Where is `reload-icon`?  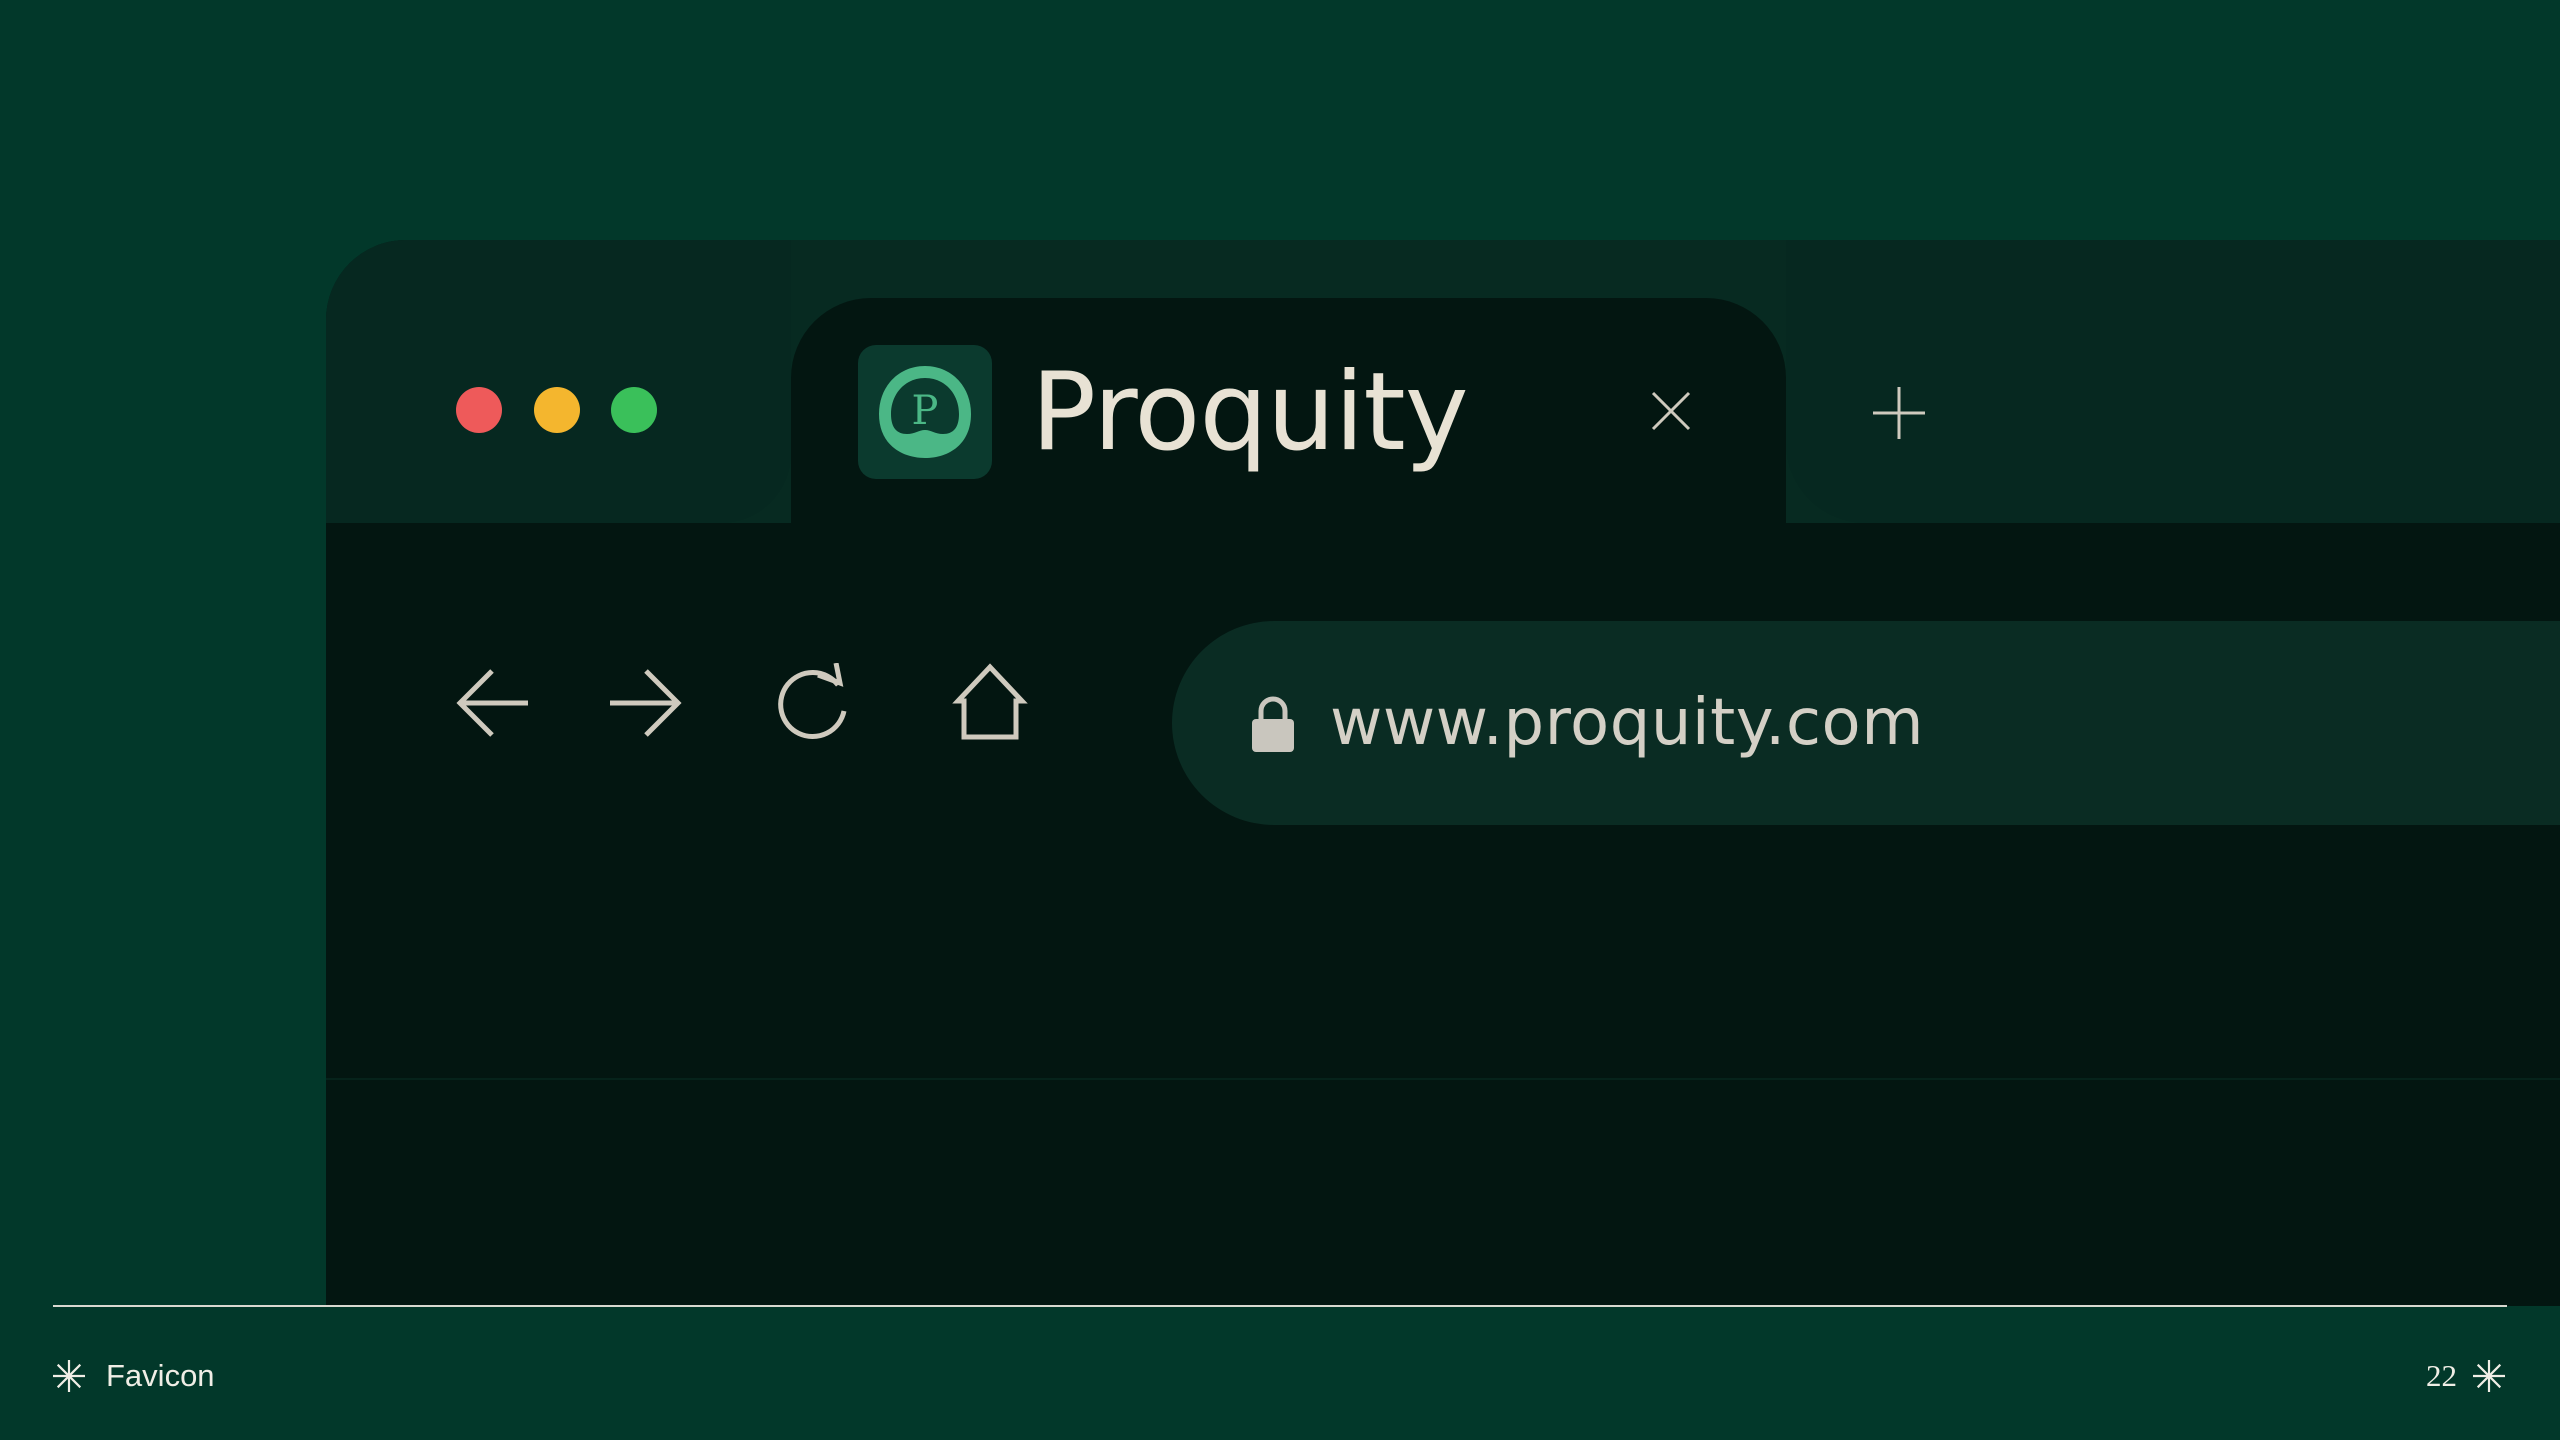 reload-icon is located at coordinates (814, 703).